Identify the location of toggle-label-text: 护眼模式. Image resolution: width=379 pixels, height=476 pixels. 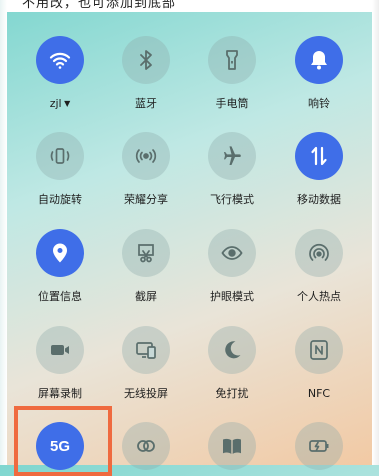
(232, 296).